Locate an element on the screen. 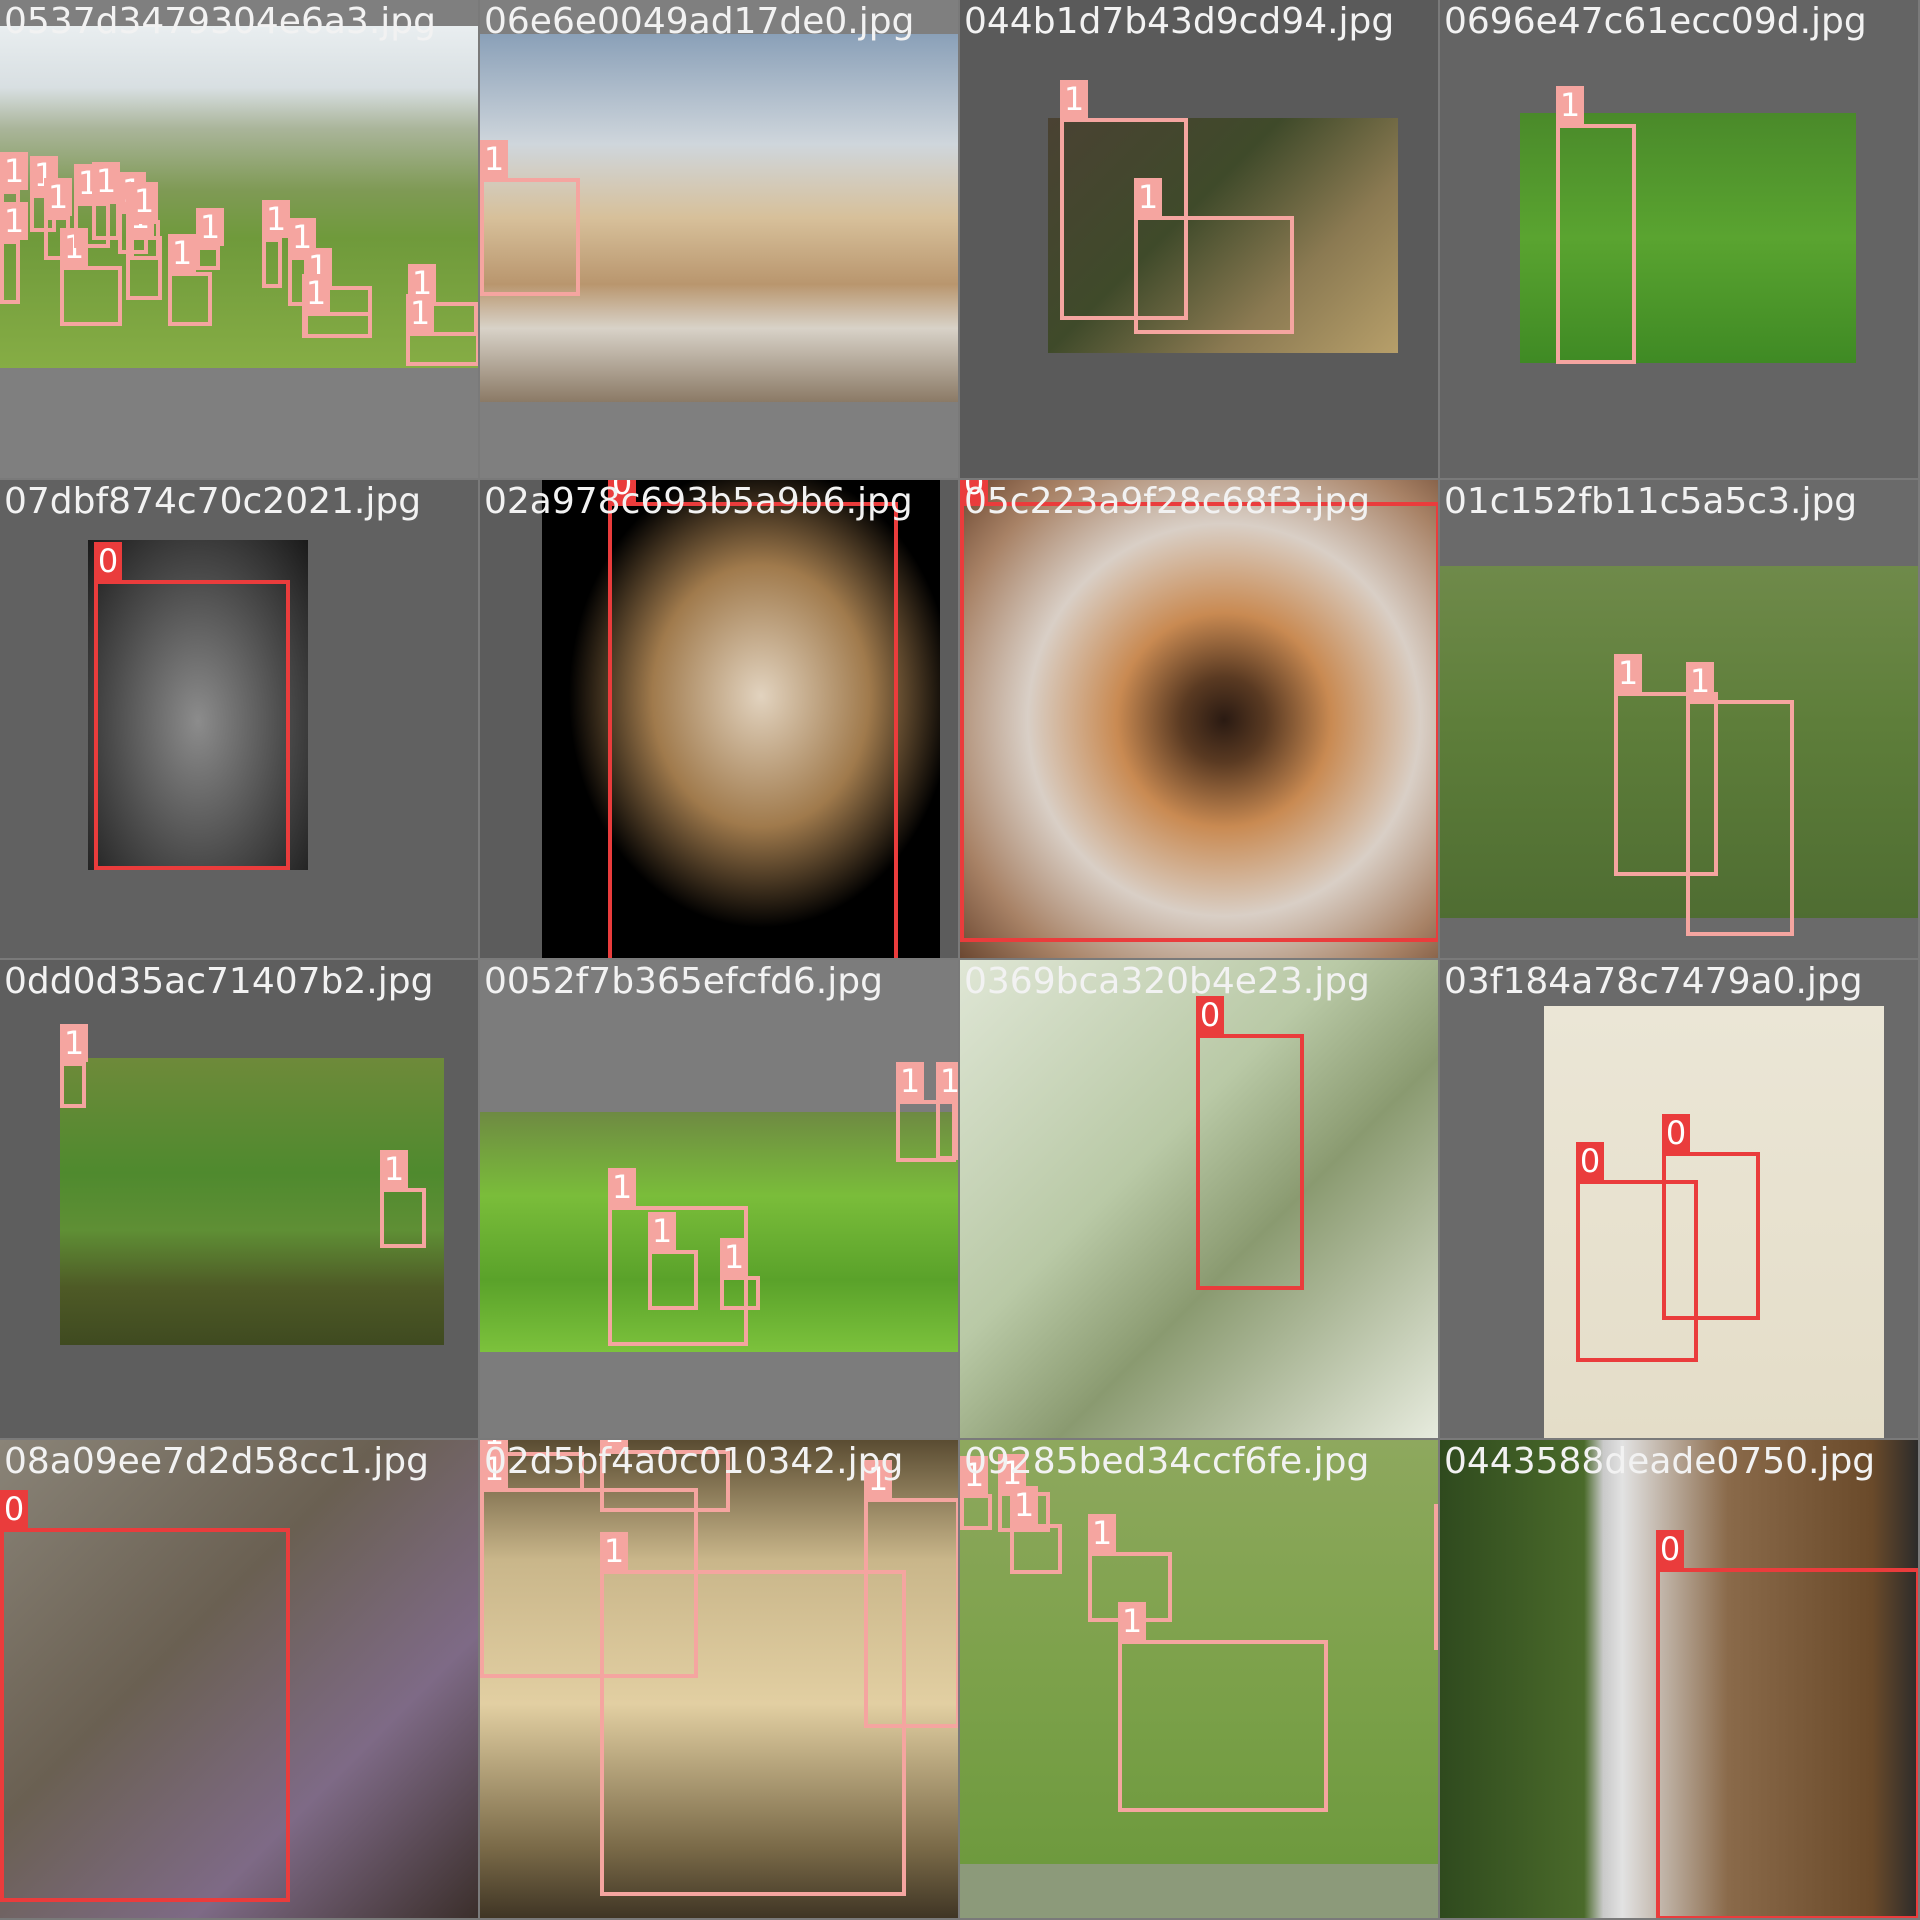  tile-filename: 0369bca320b4e23.jpg is located at coordinates (1167, 981).